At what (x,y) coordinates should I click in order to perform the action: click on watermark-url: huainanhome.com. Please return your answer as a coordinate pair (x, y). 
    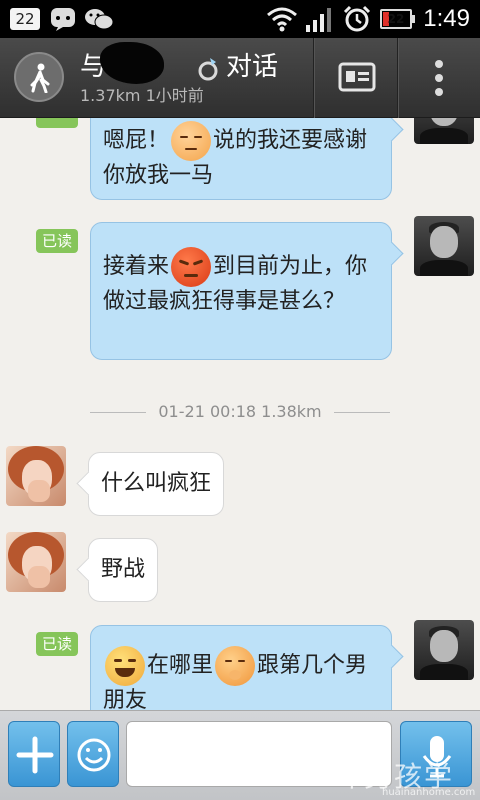
    Looking at the image, I should click on (429, 792).